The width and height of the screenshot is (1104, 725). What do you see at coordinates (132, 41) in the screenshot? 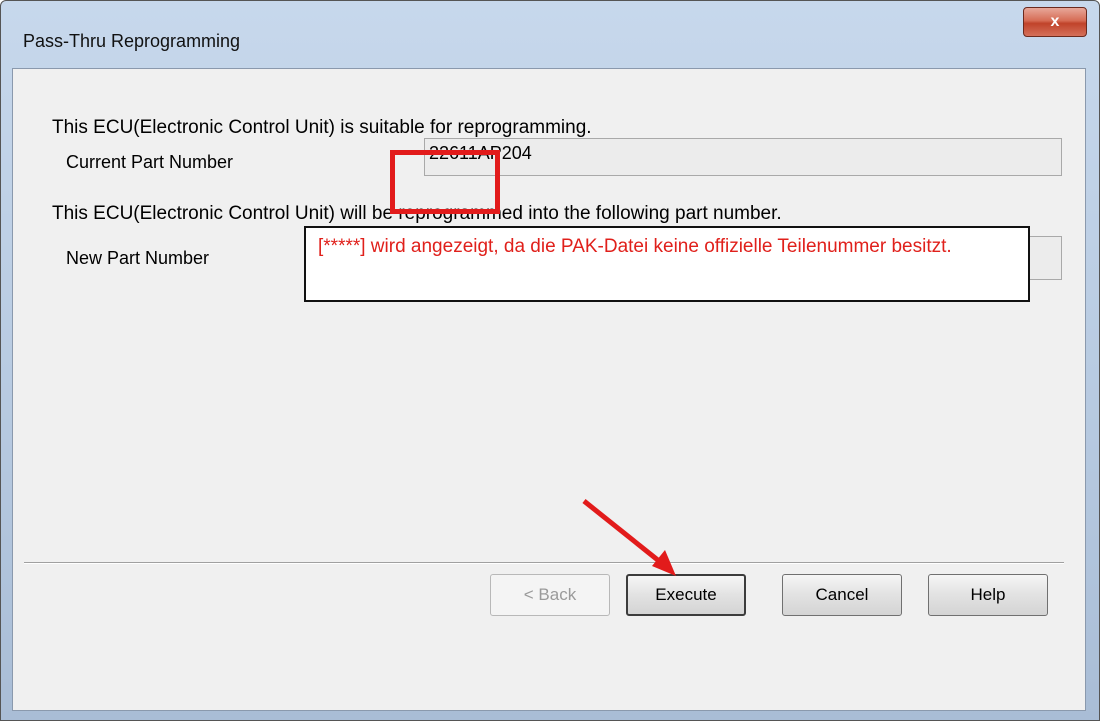
I see `window-title: Pass-Thru Reprogramming` at bounding box center [132, 41].